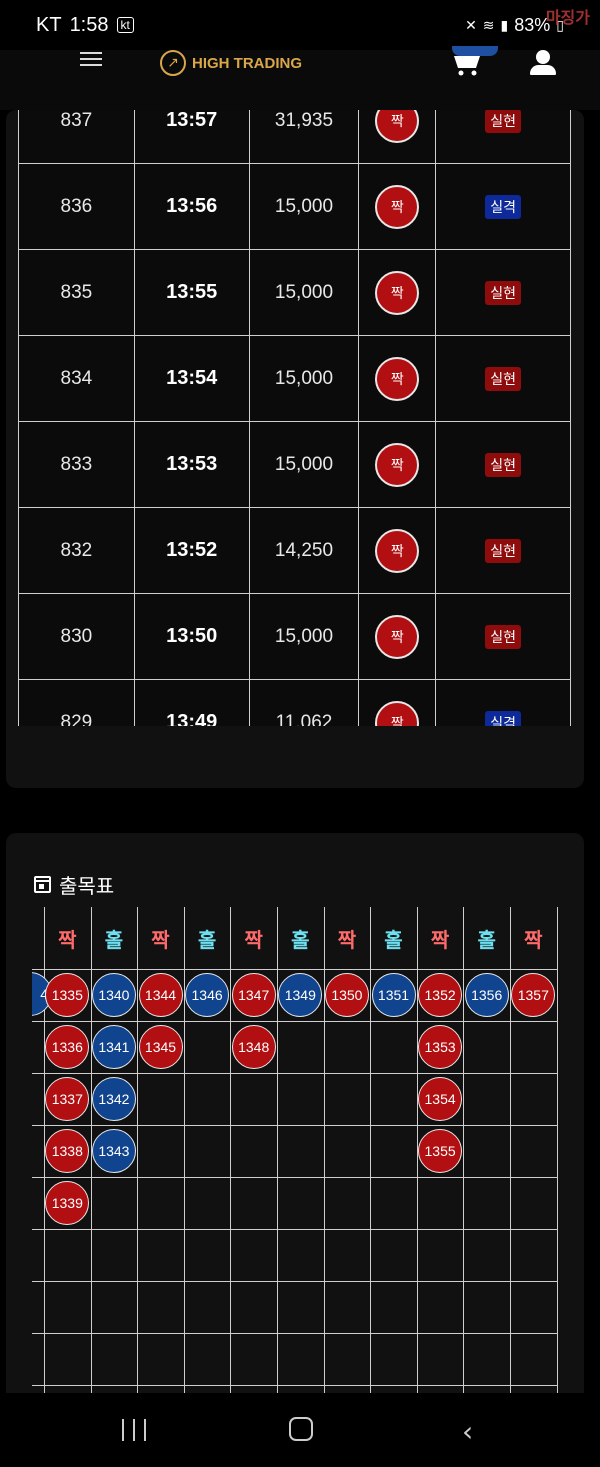 The image size is (600, 1467). Describe the element at coordinates (77, 550) in the screenshot. I see `round-cell: 832` at that location.